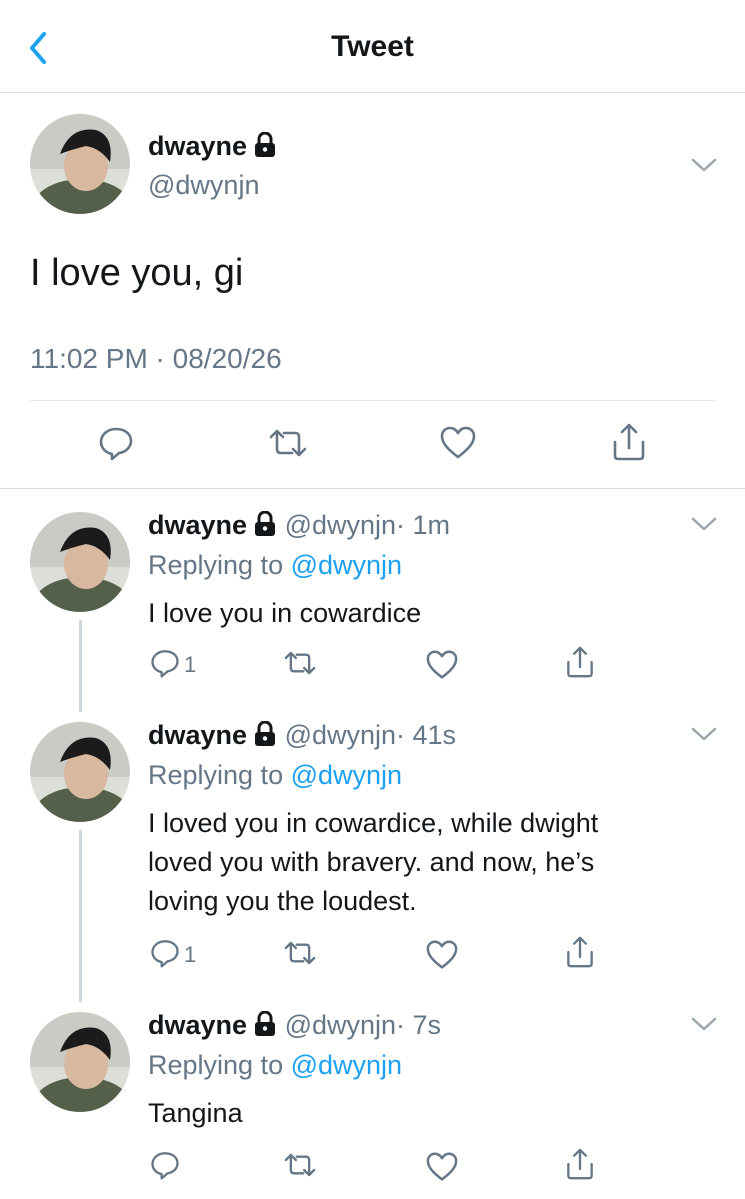 The width and height of the screenshot is (745, 1199). I want to click on reply-text-line: loved you with bravery. and now, he’s, so click(371, 862).